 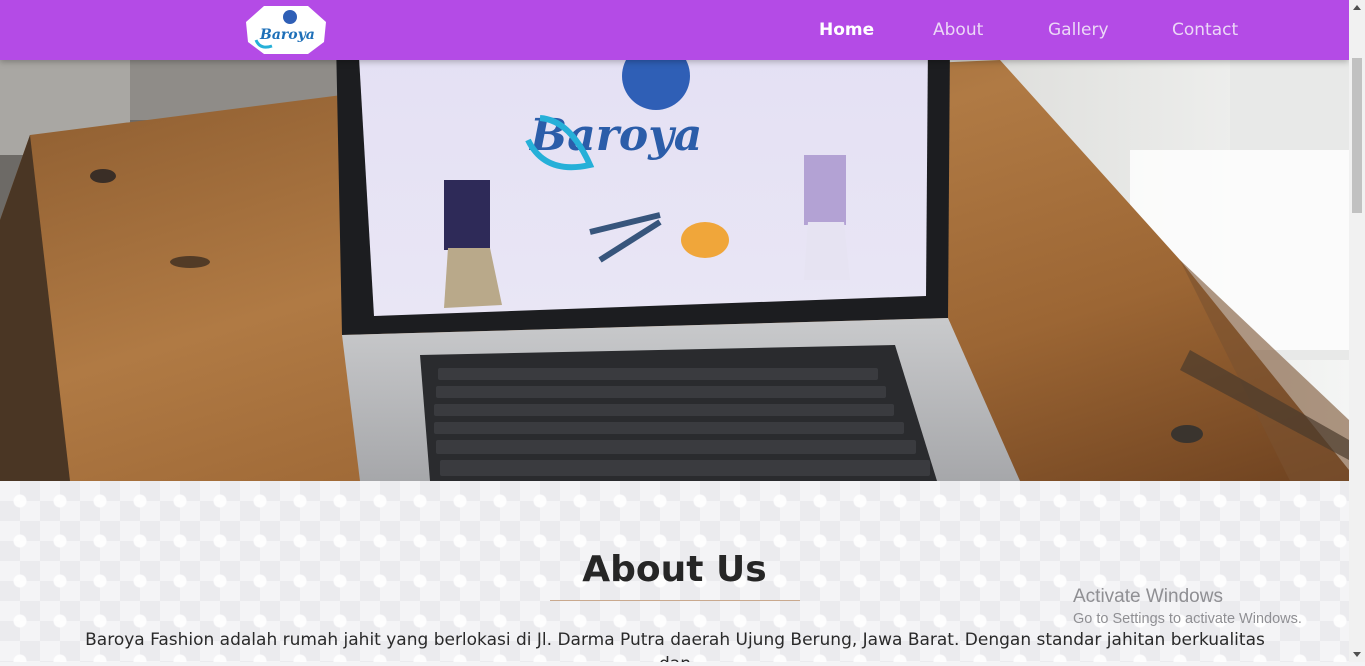 I want to click on vertical-scrollbar, so click(x=1357, y=331).